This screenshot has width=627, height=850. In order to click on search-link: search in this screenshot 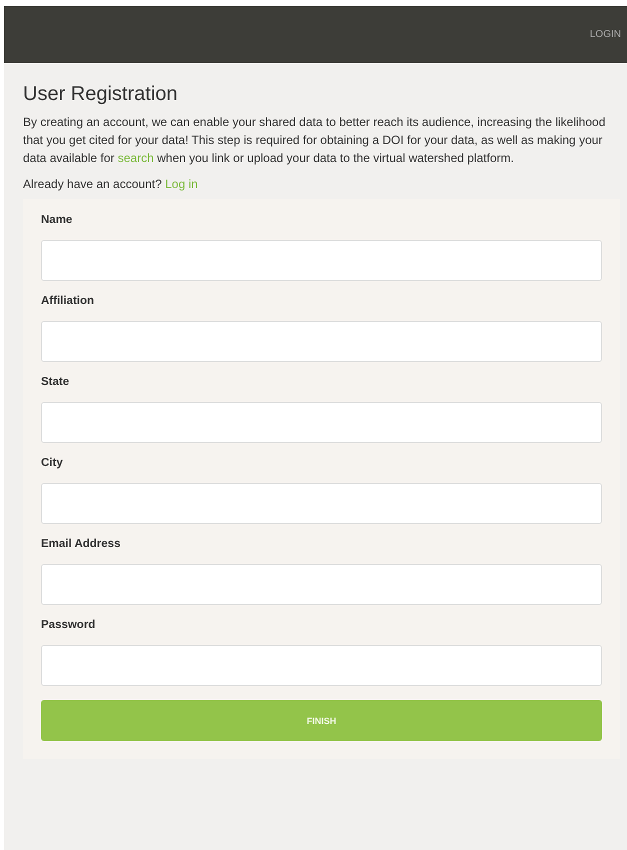, I will do `click(136, 158)`.